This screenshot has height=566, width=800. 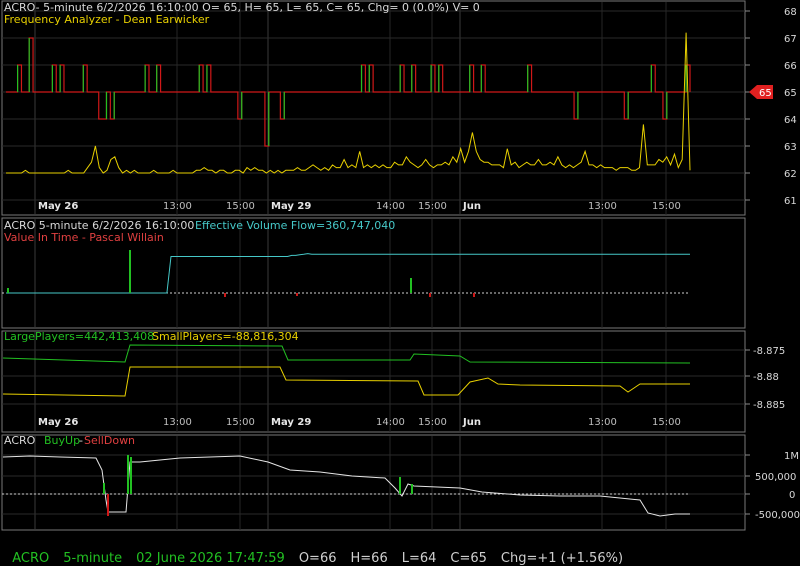 I want to click on y-tick-label: 65, so click(x=790, y=93).